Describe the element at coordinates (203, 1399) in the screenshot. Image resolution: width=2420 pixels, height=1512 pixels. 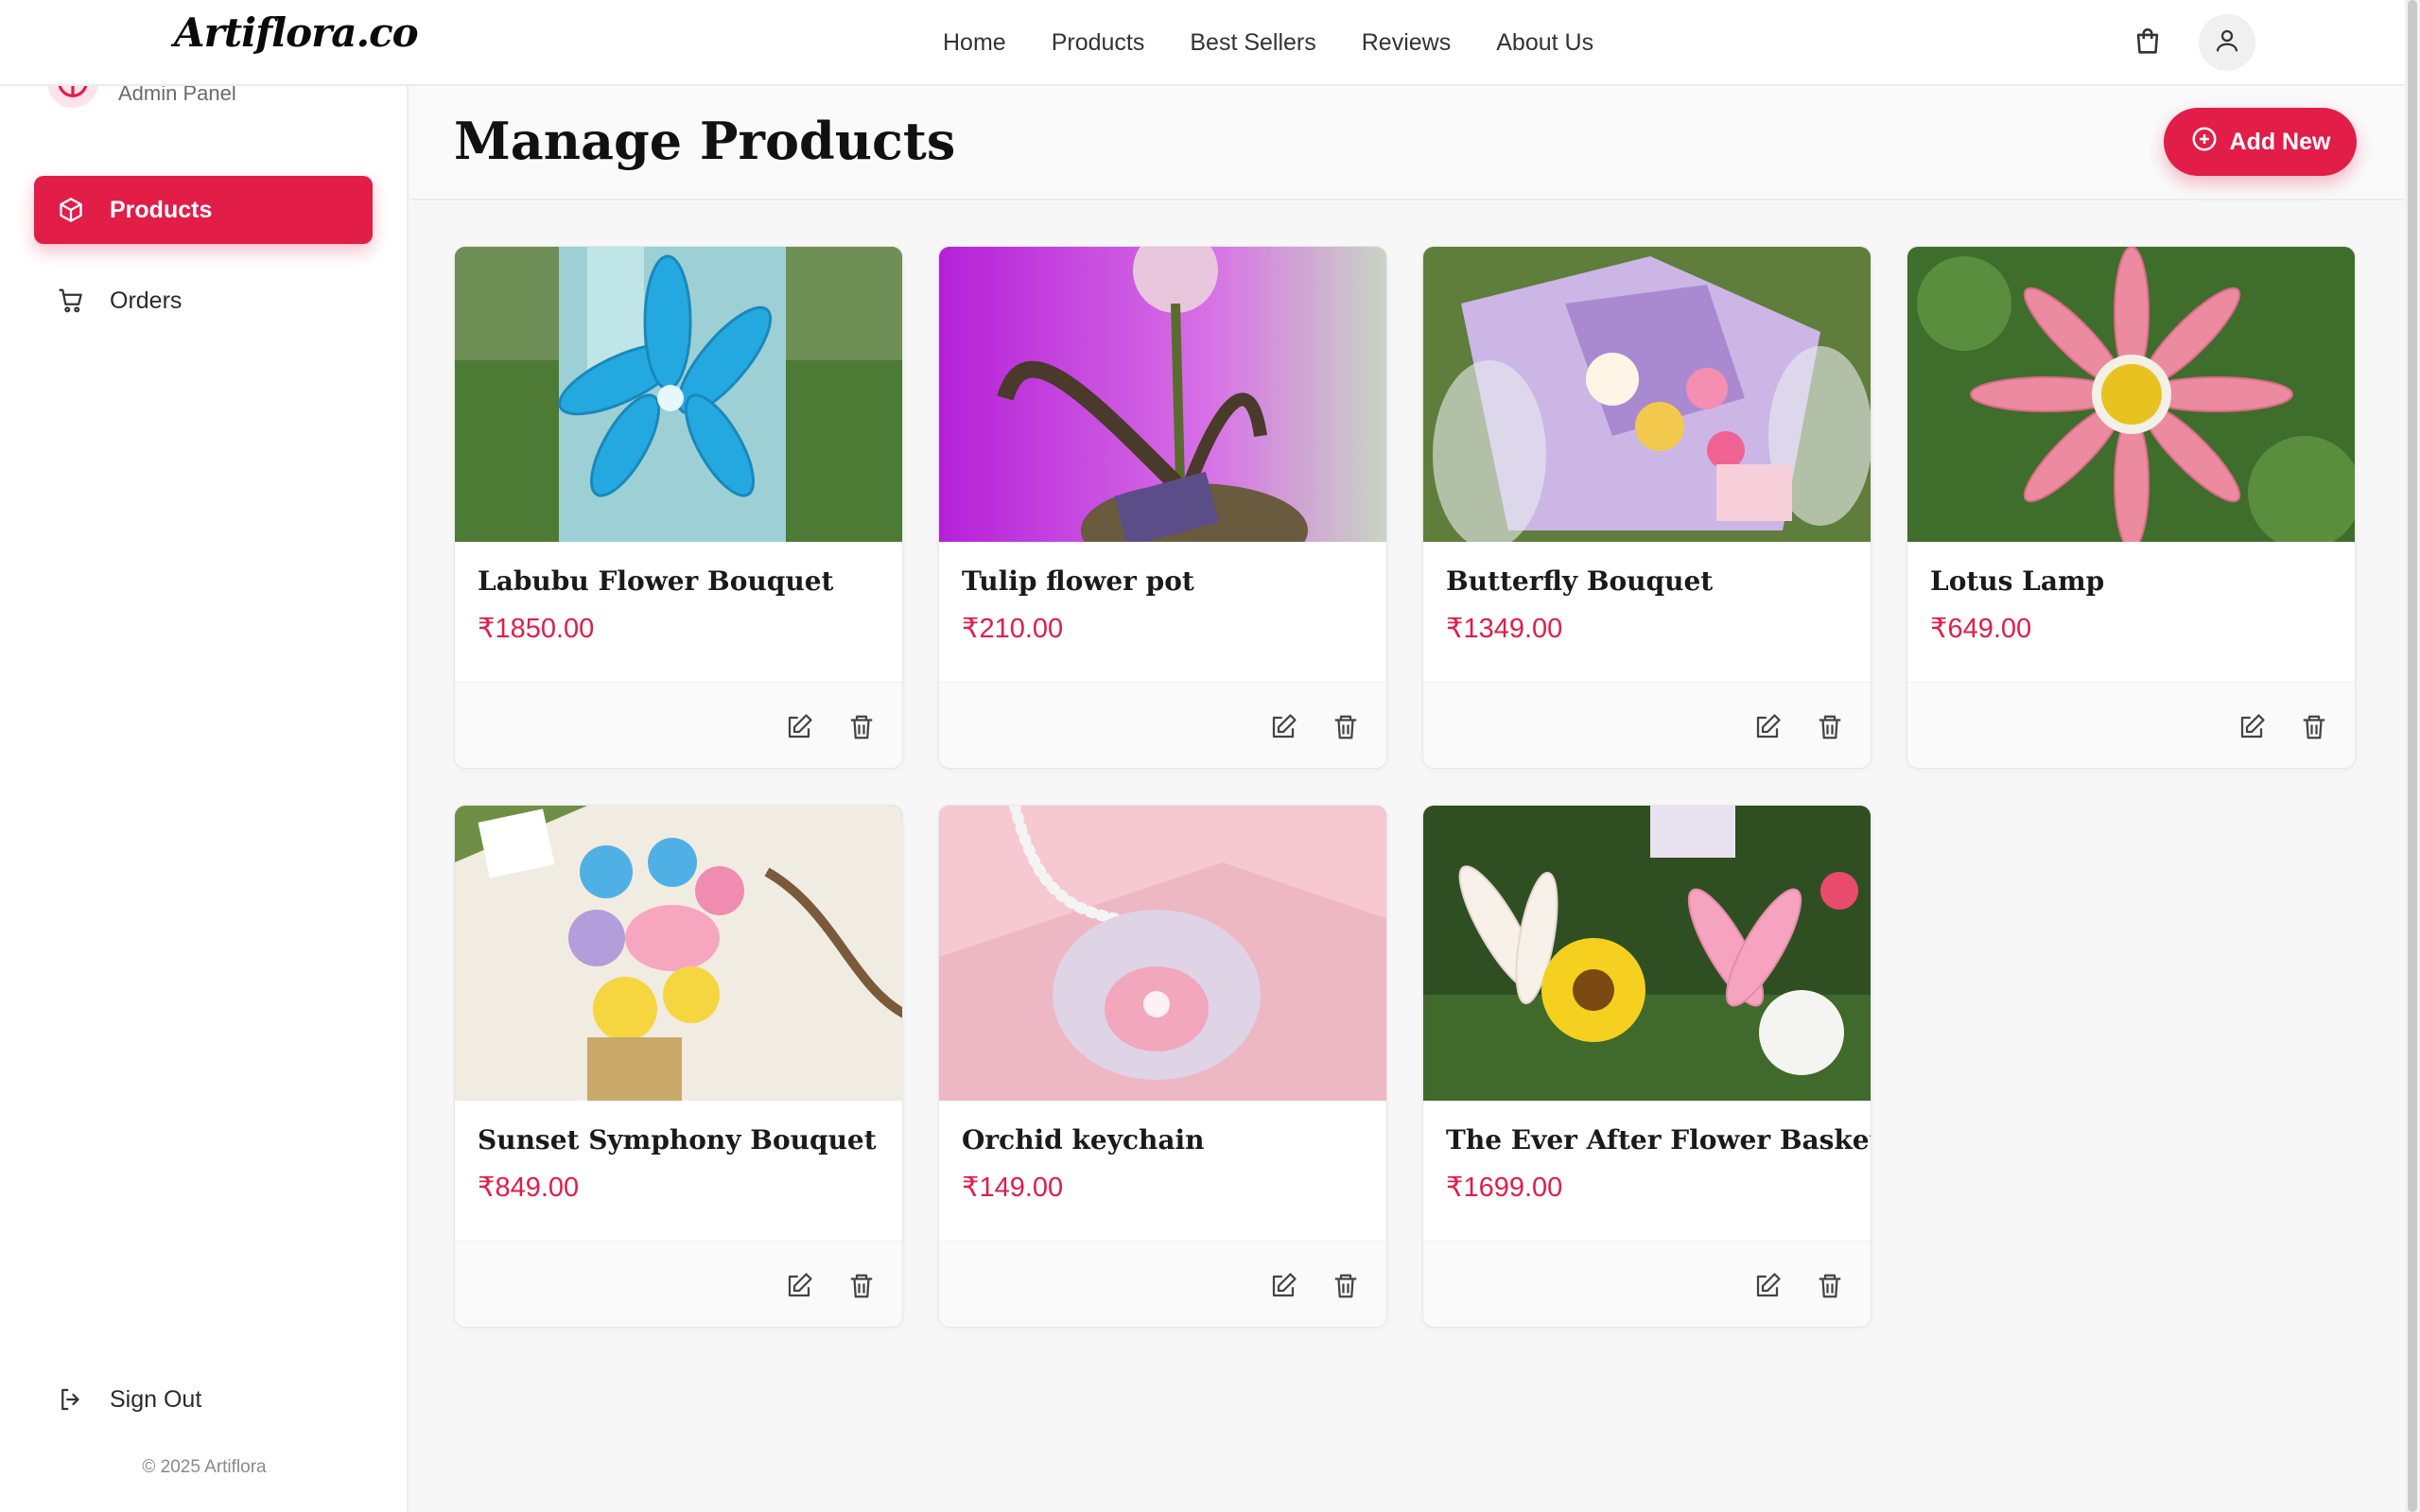
I see `sign-out-button: Sign Out` at that location.